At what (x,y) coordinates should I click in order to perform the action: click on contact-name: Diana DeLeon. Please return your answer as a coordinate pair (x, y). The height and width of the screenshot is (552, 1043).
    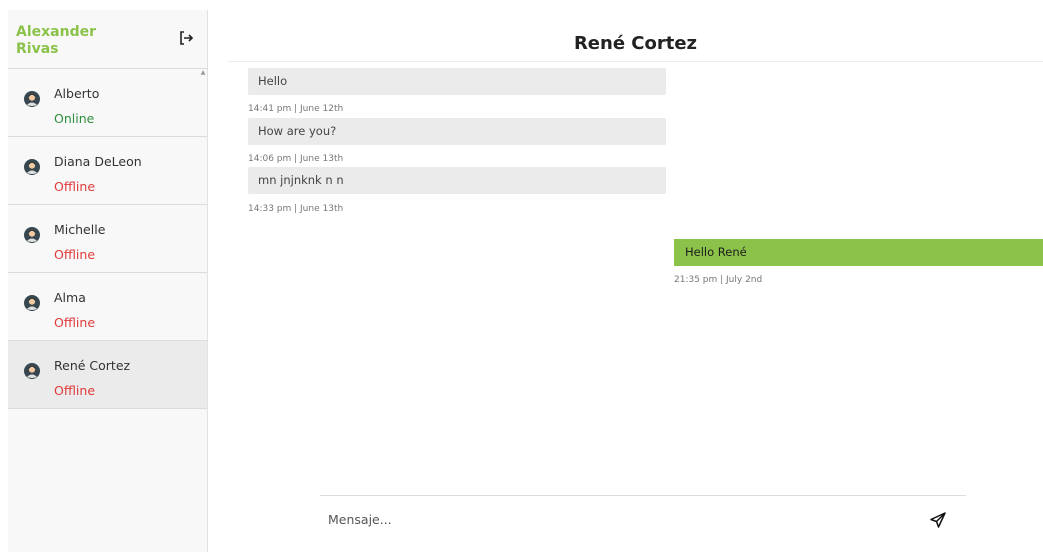
    Looking at the image, I should click on (98, 161).